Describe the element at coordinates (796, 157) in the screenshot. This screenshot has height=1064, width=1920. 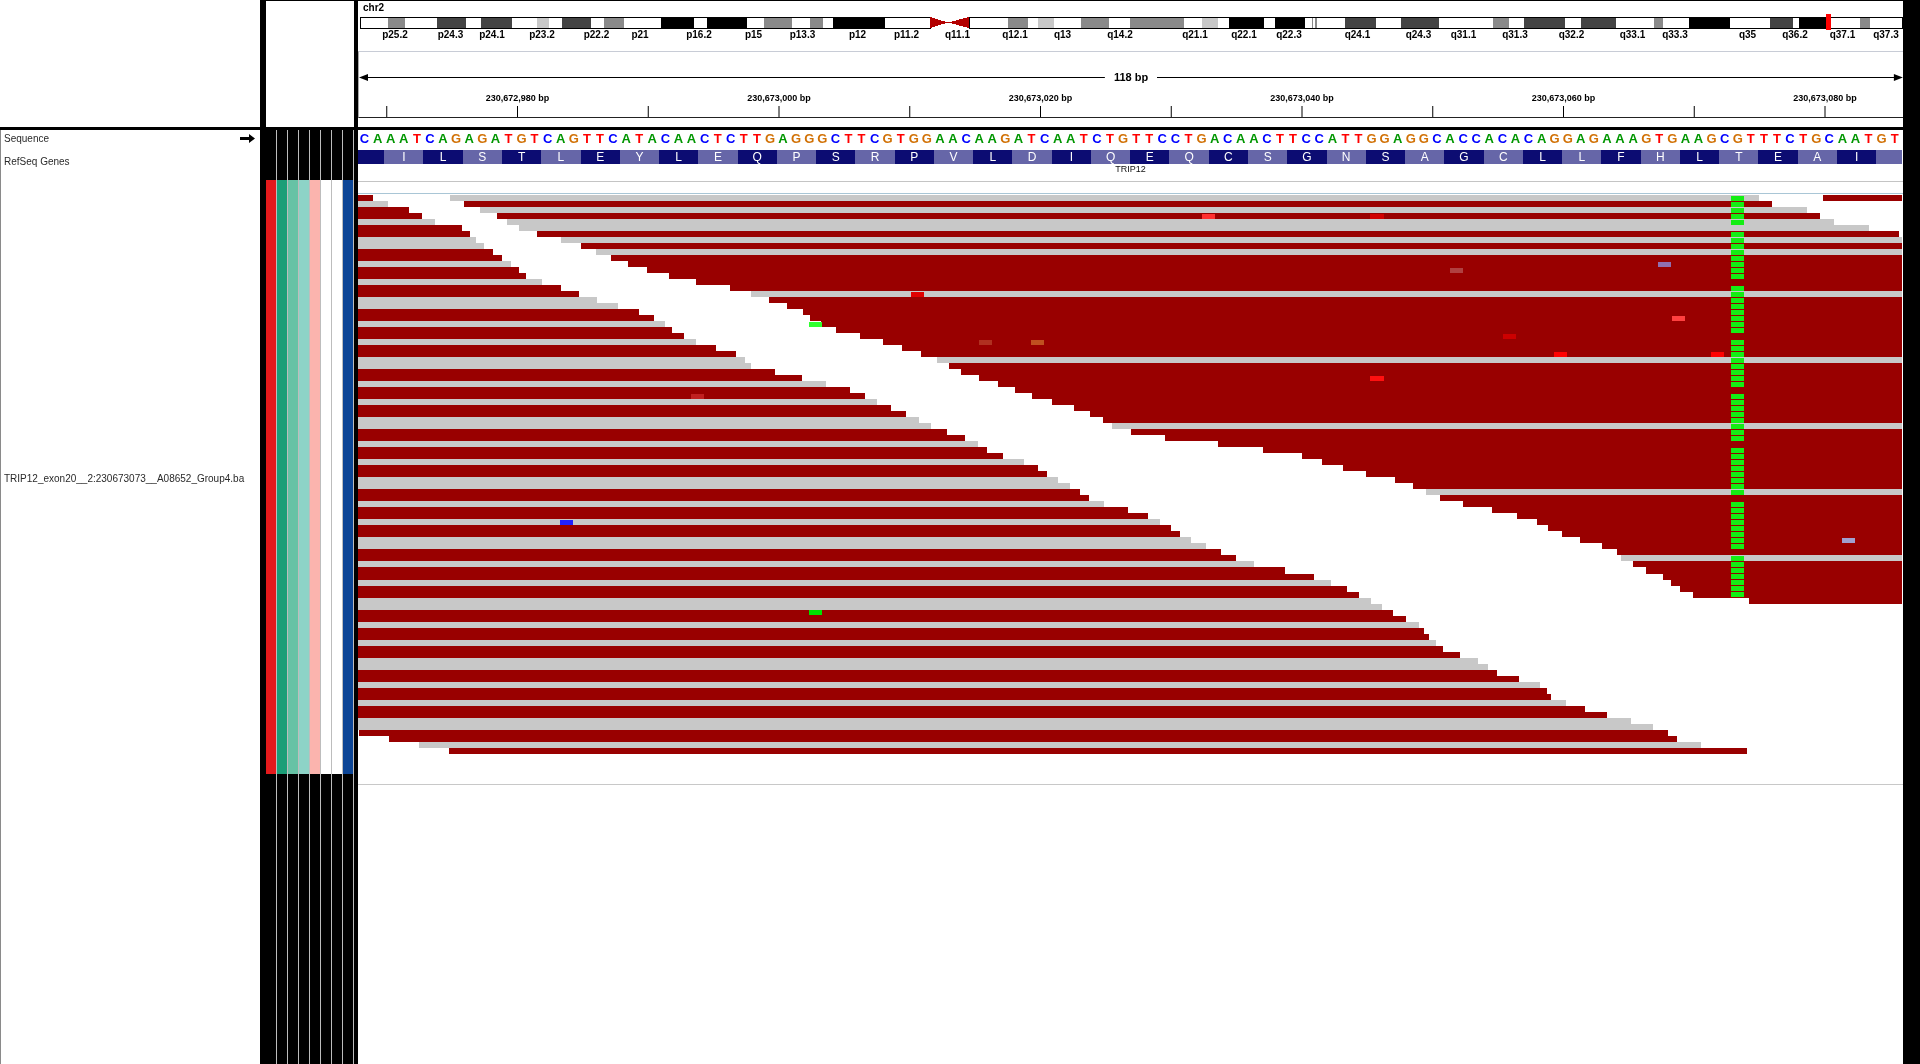
I see `amino-acid-cell: P` at that location.